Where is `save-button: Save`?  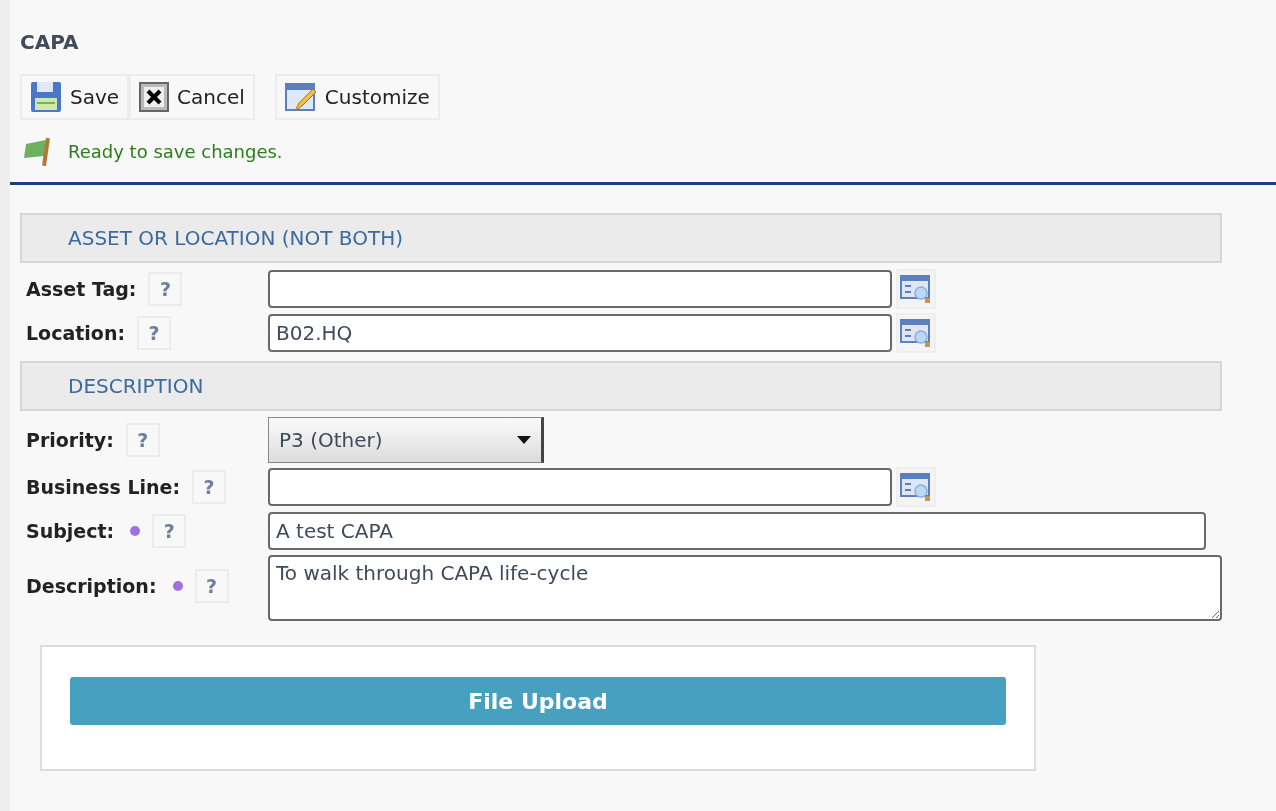
save-button: Save is located at coordinates (75, 97).